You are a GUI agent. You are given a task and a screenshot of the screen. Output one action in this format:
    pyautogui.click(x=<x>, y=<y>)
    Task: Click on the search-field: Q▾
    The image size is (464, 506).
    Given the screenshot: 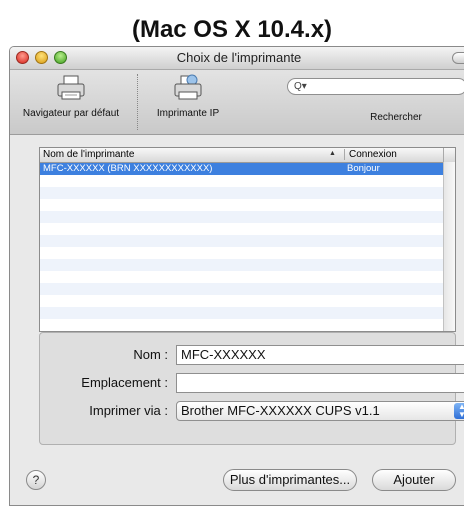 What is the action you would take?
    pyautogui.click(x=375, y=86)
    